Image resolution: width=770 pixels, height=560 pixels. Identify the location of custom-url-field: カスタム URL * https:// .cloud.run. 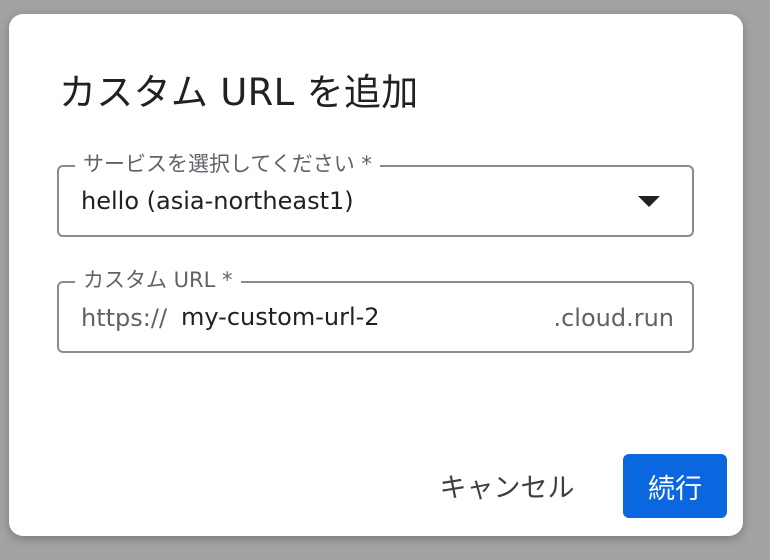
(375, 309).